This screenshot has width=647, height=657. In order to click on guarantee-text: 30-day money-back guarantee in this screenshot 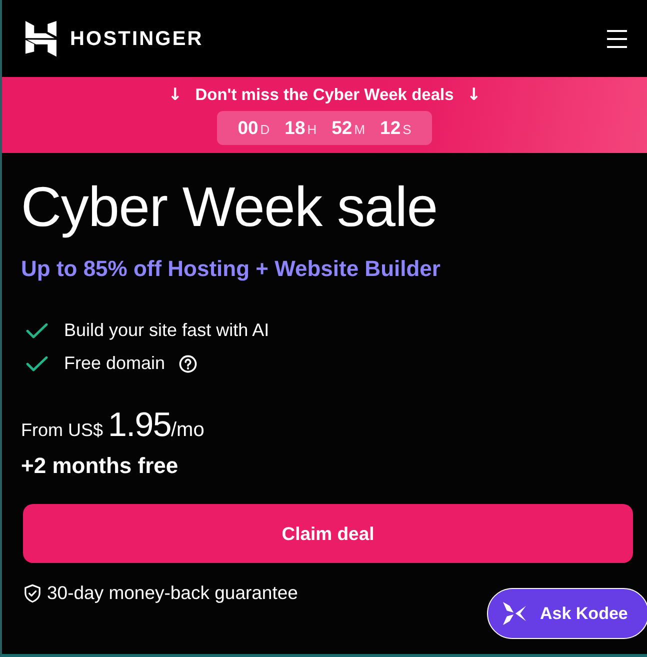, I will do `click(172, 593)`.